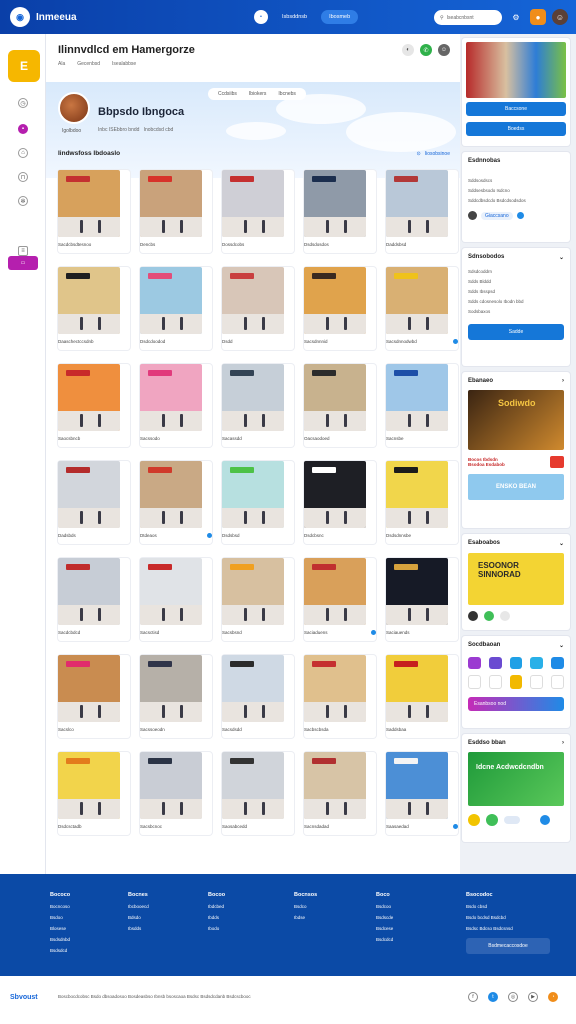 Image resolution: width=576 pixels, height=1024 pixels. I want to click on search-input: ⚲ Iseabcnbsnt, so click(468, 17).